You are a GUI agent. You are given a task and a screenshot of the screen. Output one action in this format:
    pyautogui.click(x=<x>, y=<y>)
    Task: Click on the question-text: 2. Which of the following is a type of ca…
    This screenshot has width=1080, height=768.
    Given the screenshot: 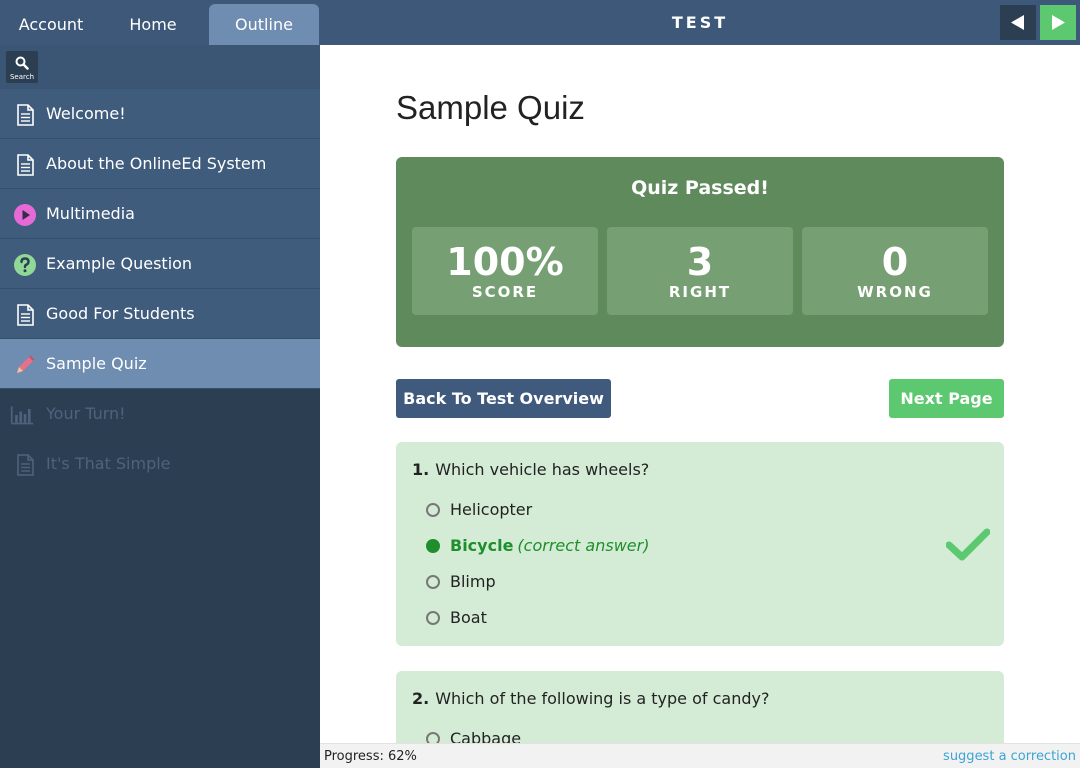 What is the action you would take?
    pyautogui.click(x=590, y=698)
    